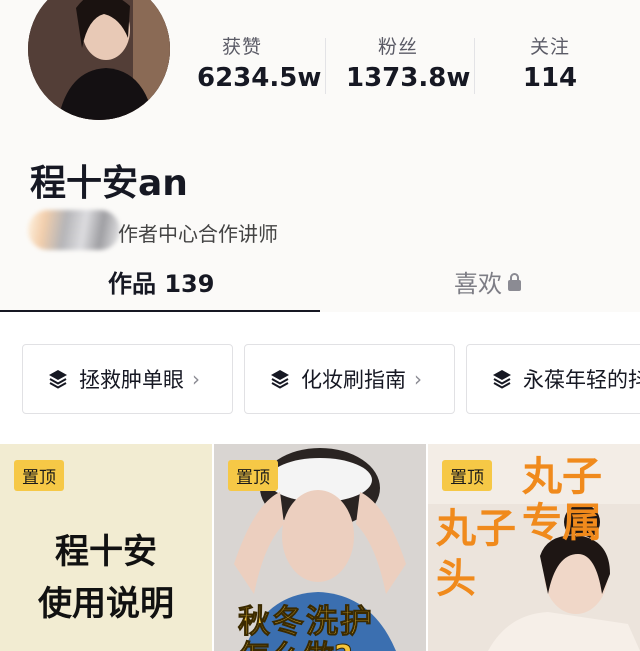 This screenshot has width=640, height=651. I want to click on collection-chip: 永葆年轻的抖, so click(553, 379).